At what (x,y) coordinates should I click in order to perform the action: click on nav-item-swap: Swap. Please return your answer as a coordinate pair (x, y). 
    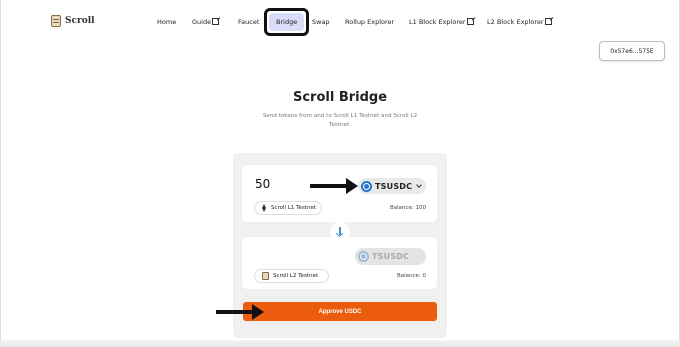
    Looking at the image, I should click on (321, 22).